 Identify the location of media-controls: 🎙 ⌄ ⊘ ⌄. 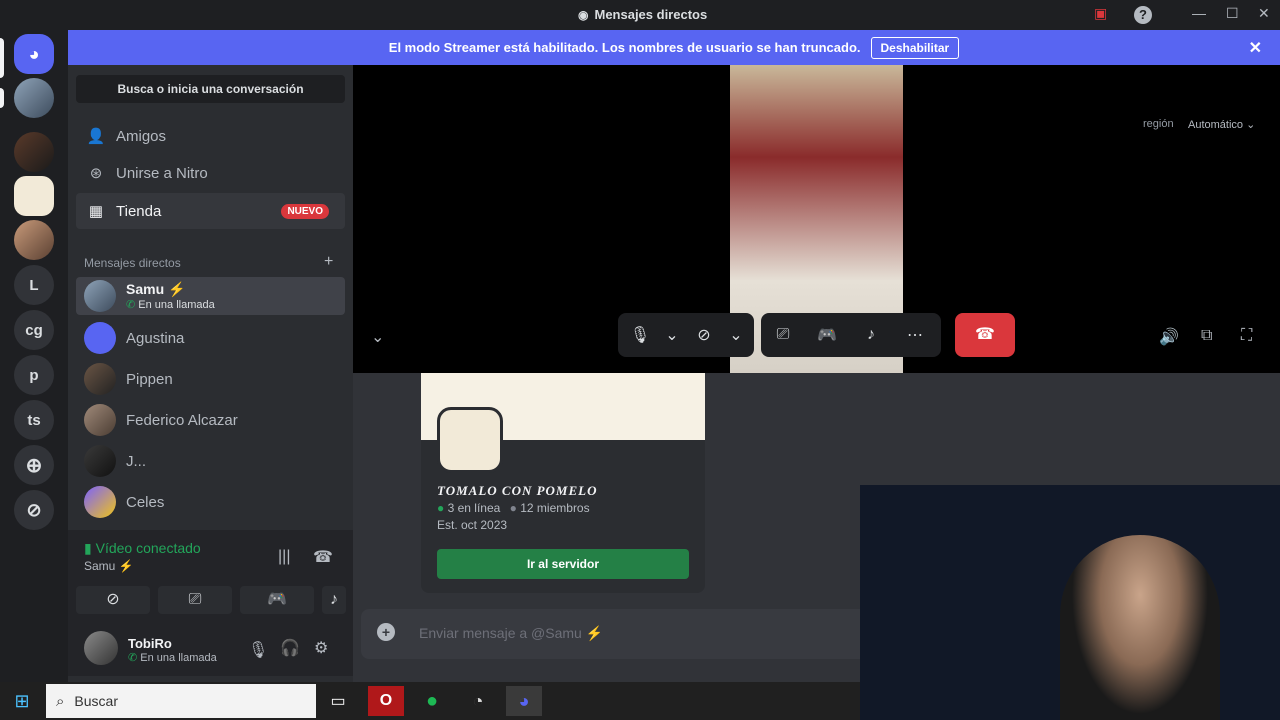
(686, 335).